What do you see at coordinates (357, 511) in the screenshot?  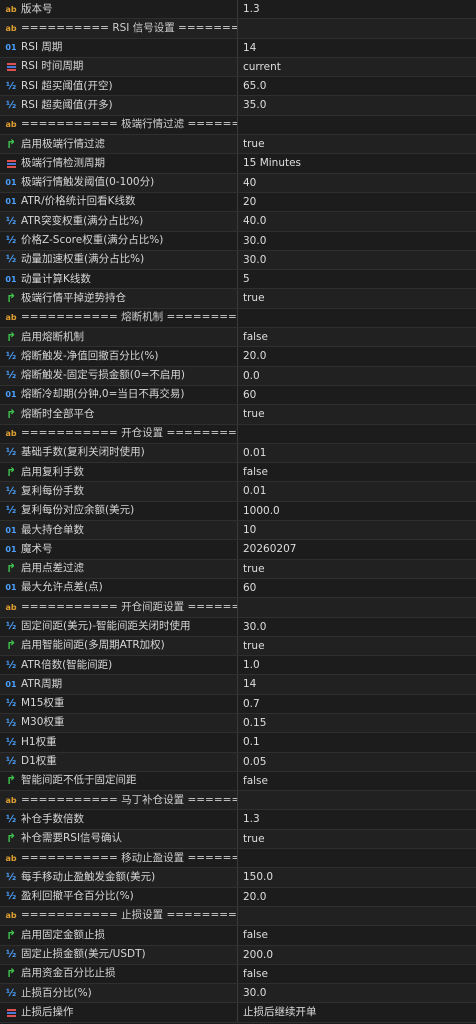 I see `parameter-value: 1000.0` at bounding box center [357, 511].